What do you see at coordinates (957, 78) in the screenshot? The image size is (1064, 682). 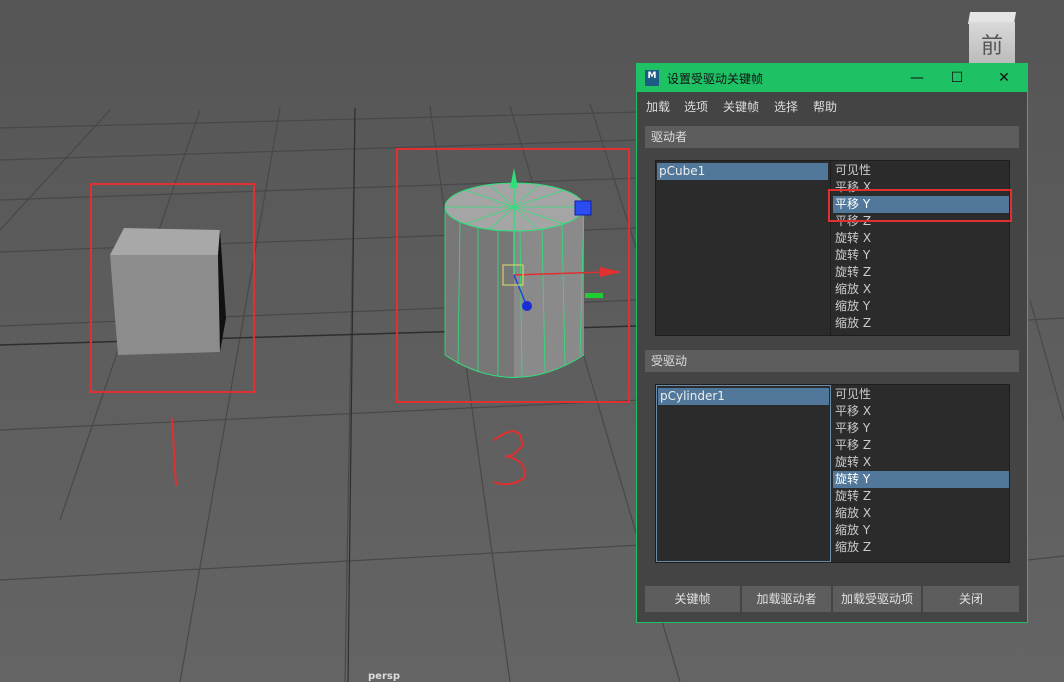 I see `maximize-icon: ☐` at bounding box center [957, 78].